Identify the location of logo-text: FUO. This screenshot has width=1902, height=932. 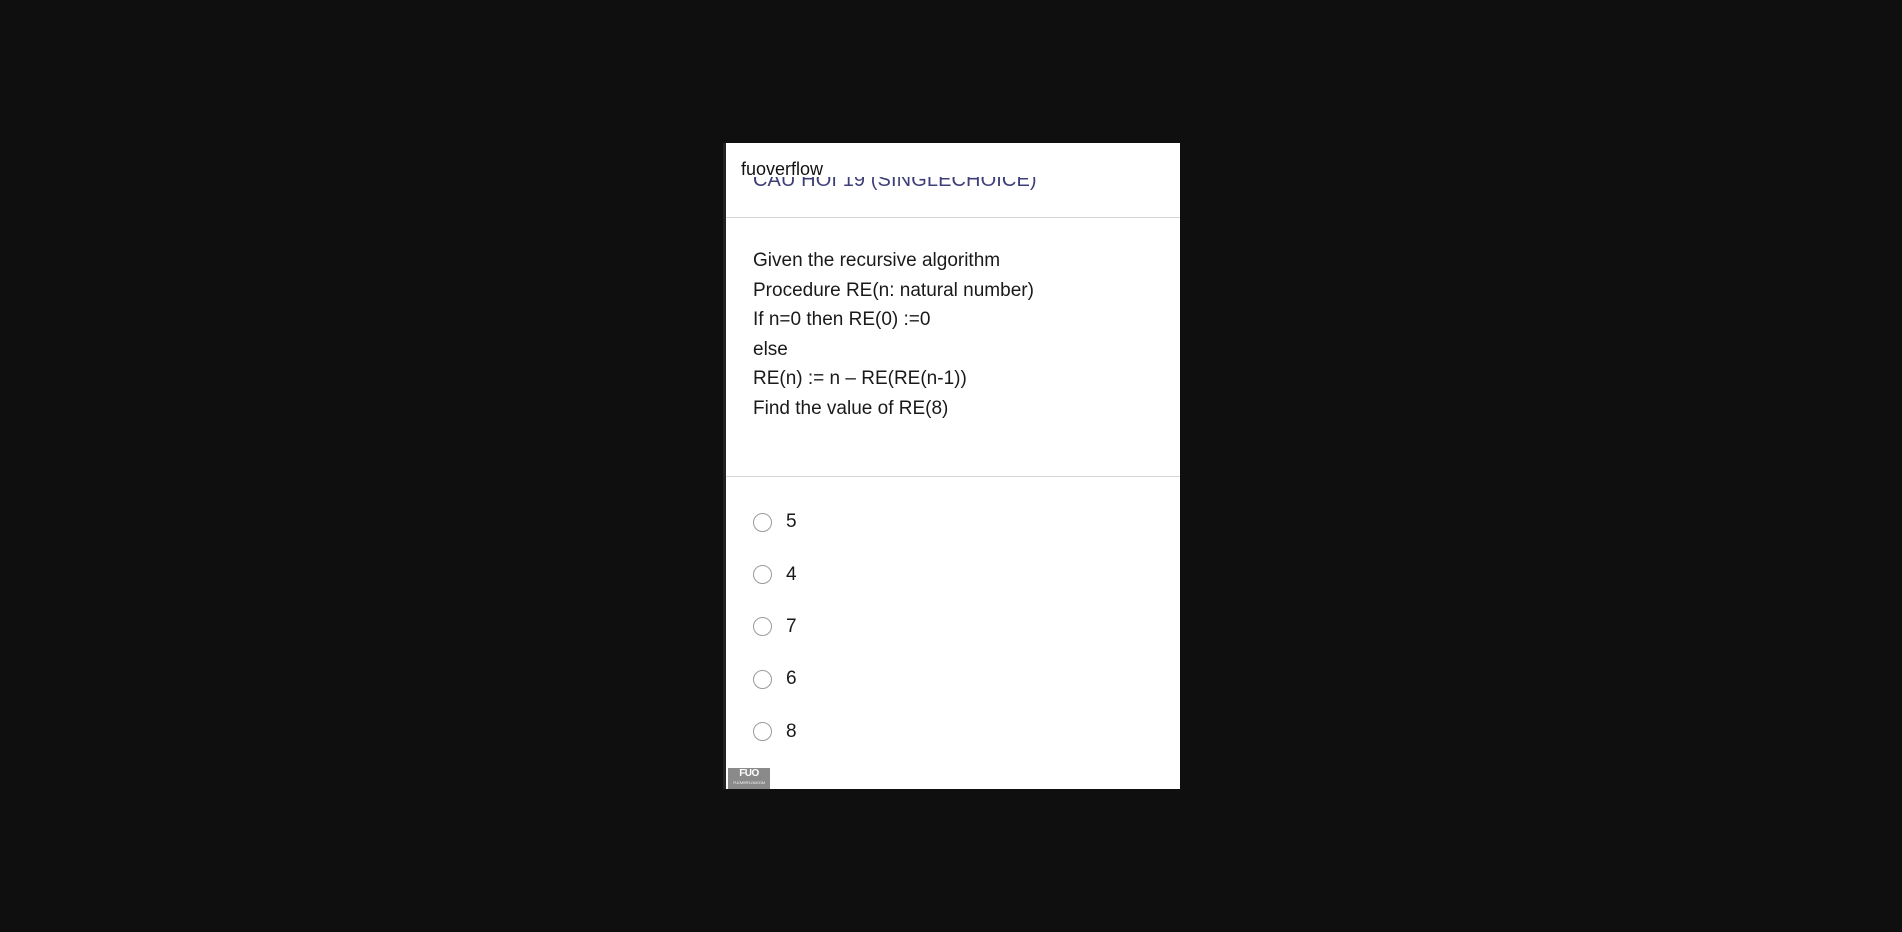
(749, 773).